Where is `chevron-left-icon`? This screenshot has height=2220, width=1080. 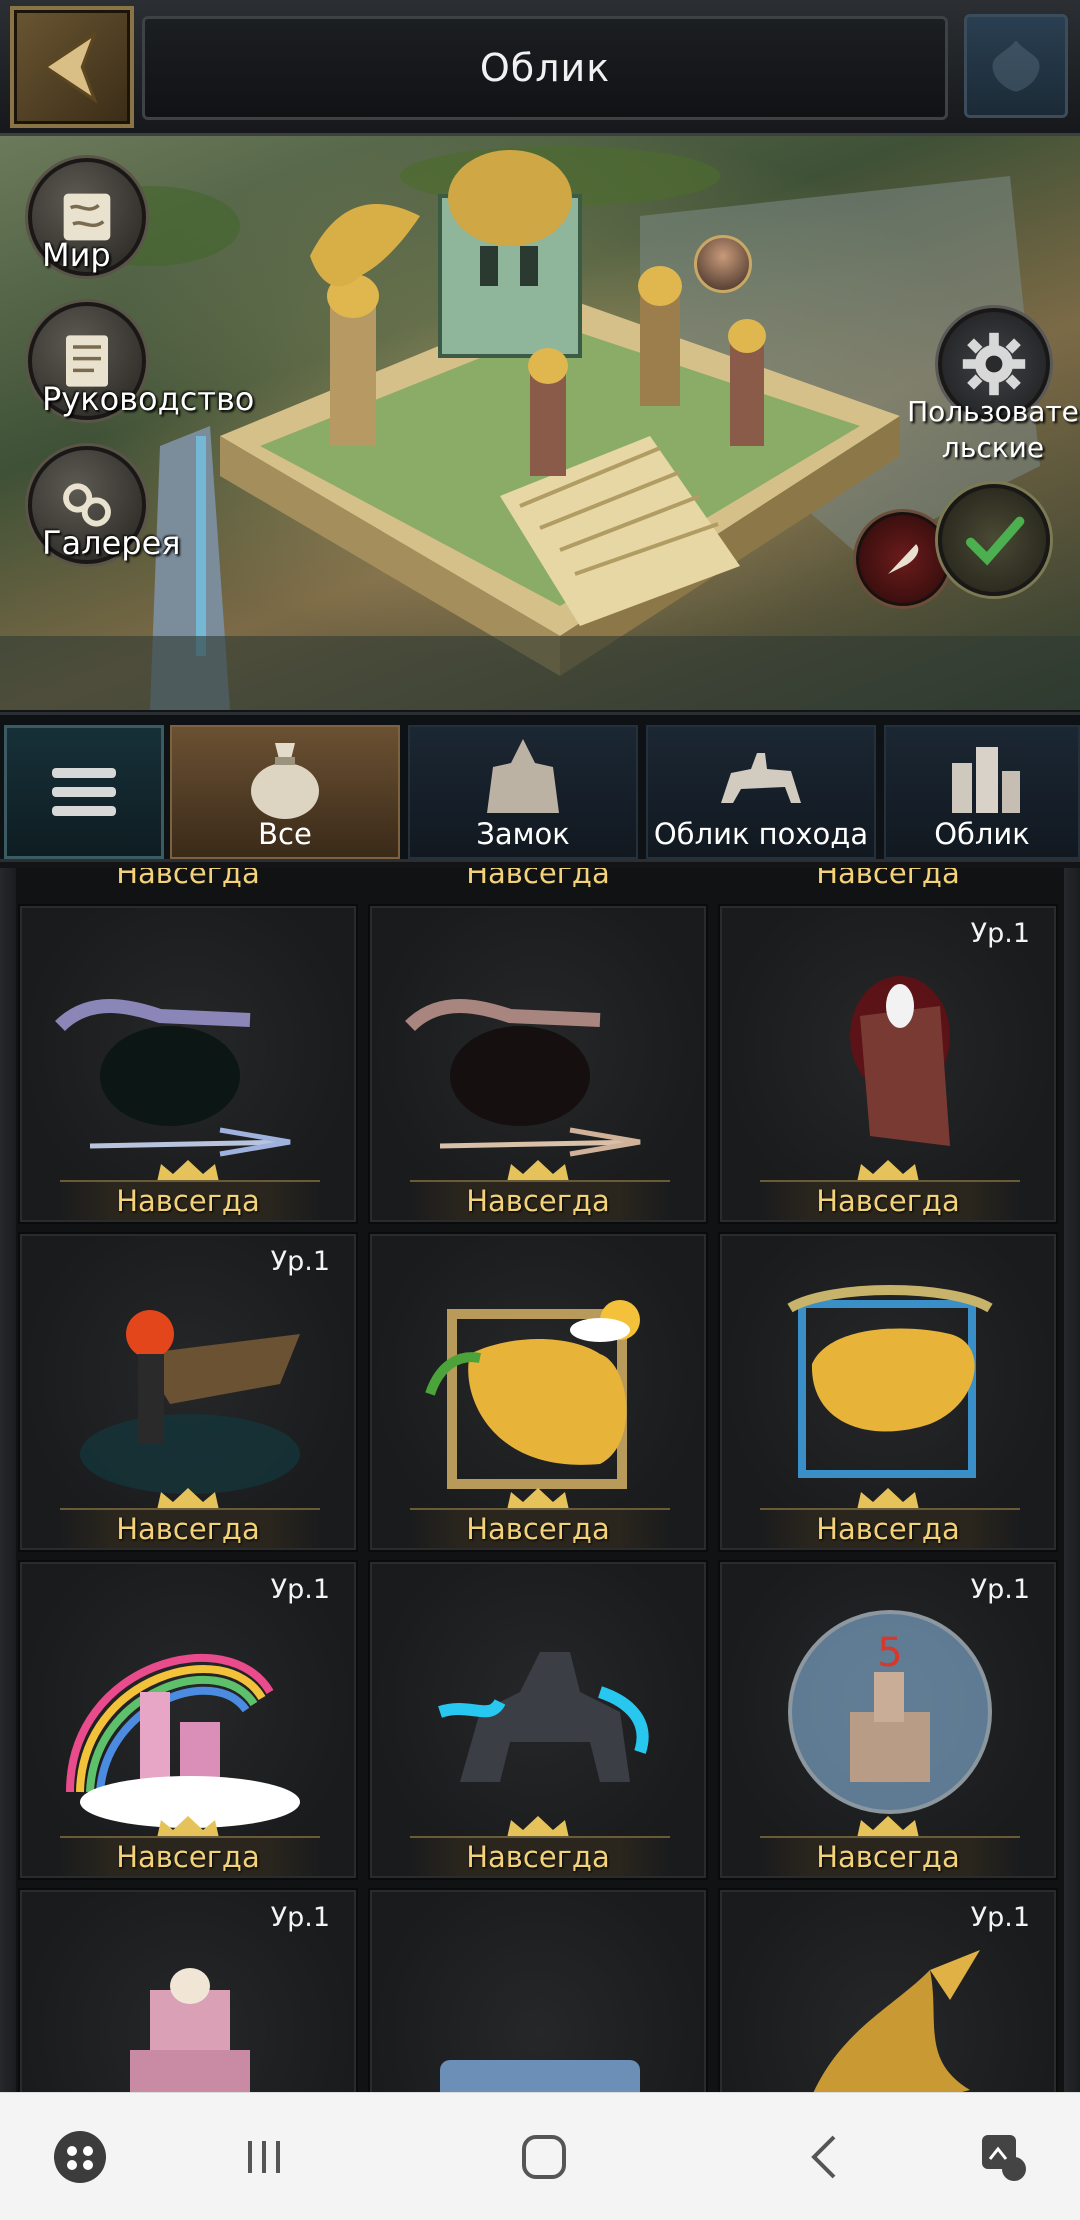
chevron-left-icon is located at coordinates (70, 67).